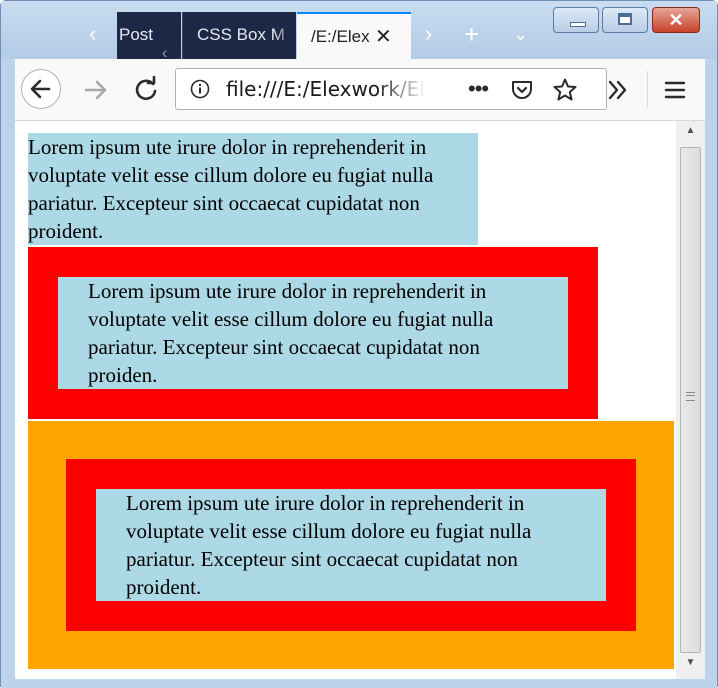  I want to click on url-bar: file:///E:/Elexwork/Ele •••, so click(391, 89).